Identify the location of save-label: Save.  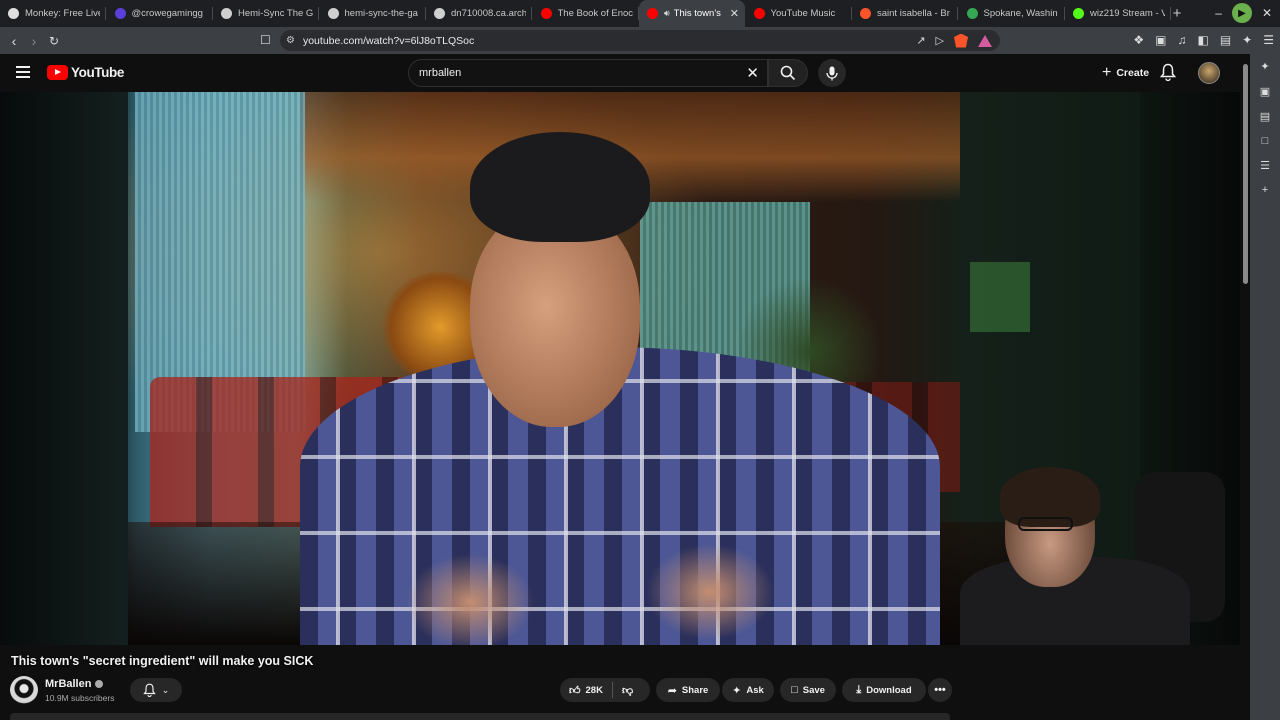
(813, 690).